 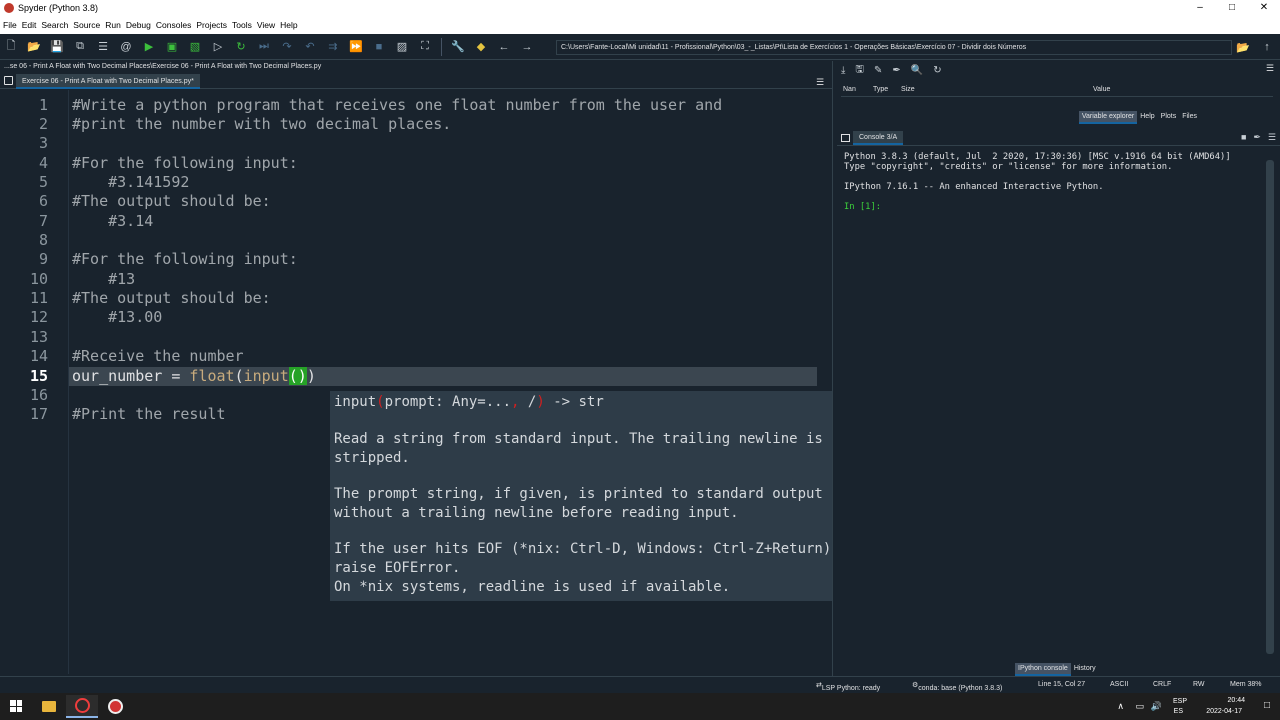 What do you see at coordinates (1085, 669) in the screenshot?
I see `tab-history: History` at bounding box center [1085, 669].